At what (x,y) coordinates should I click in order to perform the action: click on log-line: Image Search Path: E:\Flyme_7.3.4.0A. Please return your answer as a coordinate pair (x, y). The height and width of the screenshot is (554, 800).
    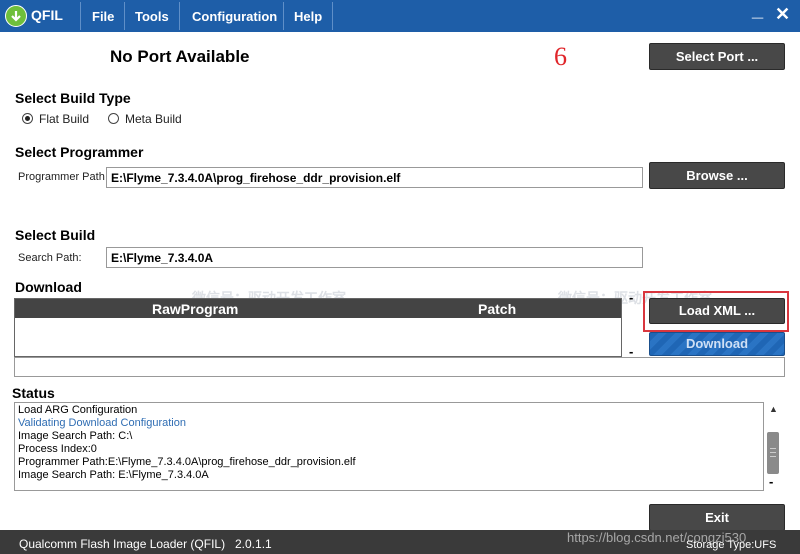
    Looking at the image, I should click on (113, 475).